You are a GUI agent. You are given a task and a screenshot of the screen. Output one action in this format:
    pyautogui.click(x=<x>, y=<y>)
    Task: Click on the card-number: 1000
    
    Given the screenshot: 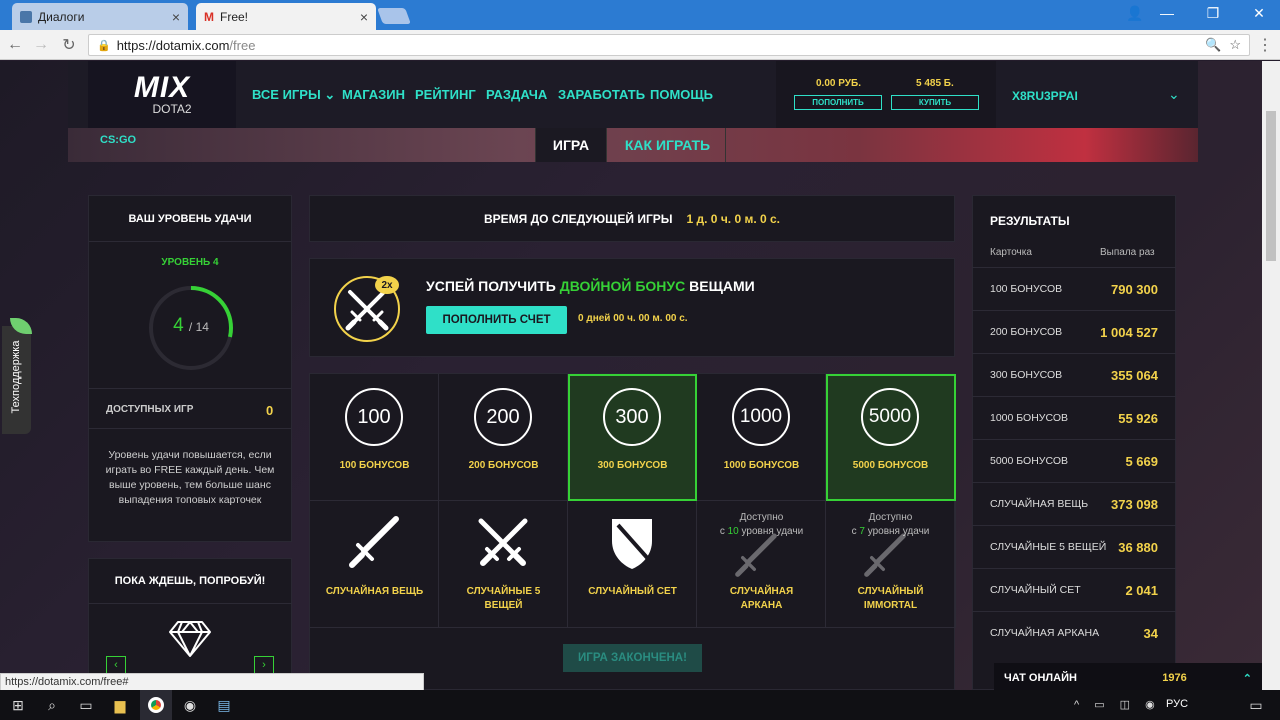 What is the action you would take?
    pyautogui.click(x=761, y=417)
    